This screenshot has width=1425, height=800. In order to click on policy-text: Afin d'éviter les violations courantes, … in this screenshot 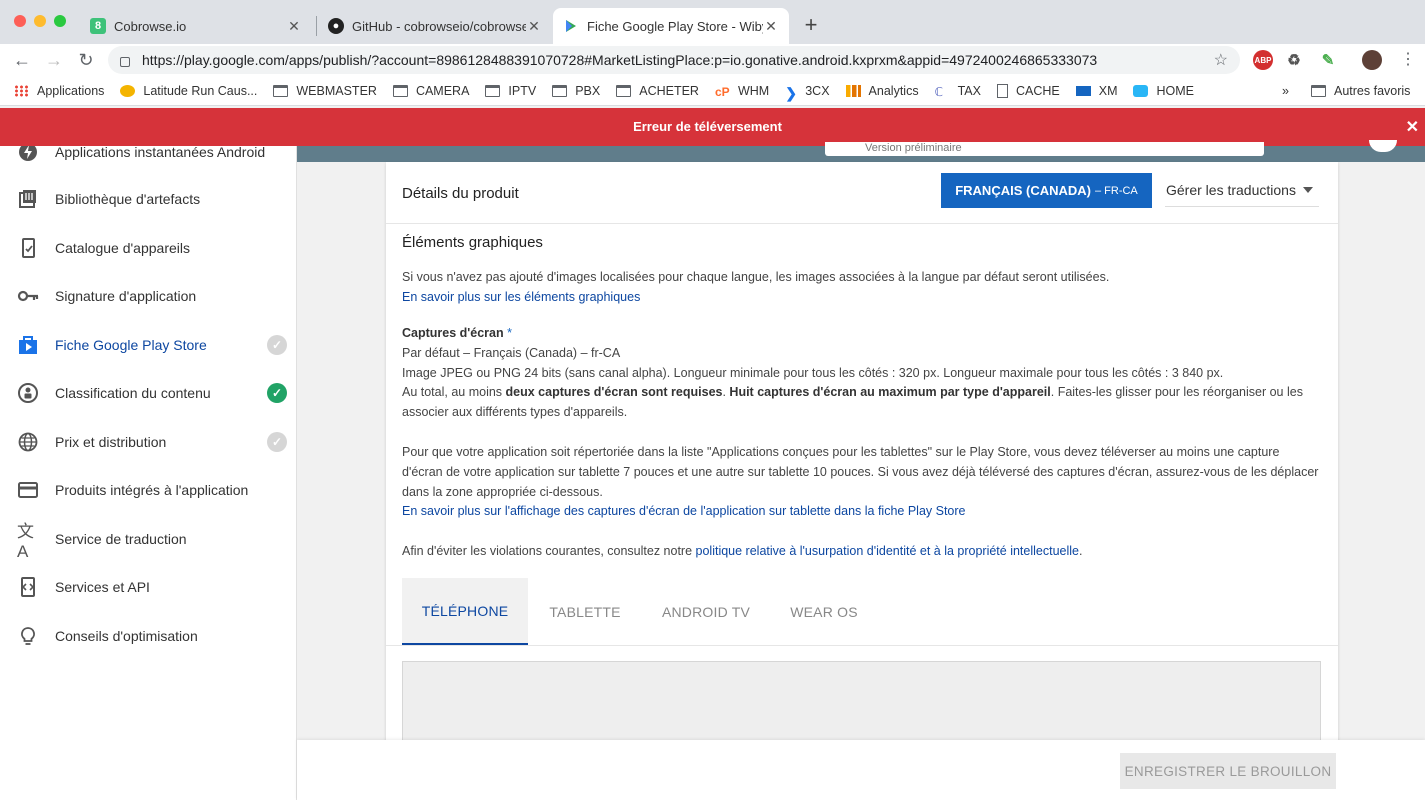, I will do `click(742, 551)`.